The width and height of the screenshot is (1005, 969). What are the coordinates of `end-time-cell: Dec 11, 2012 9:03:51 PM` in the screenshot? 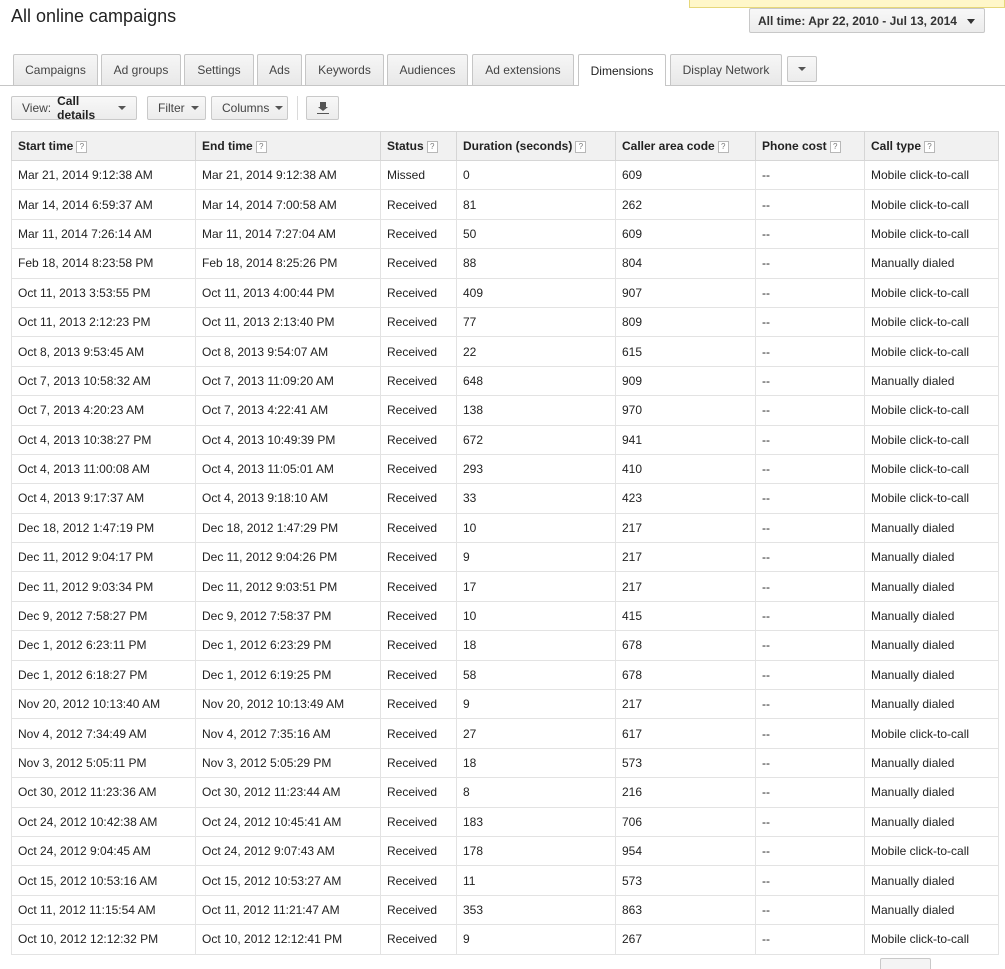 It's located at (288, 586).